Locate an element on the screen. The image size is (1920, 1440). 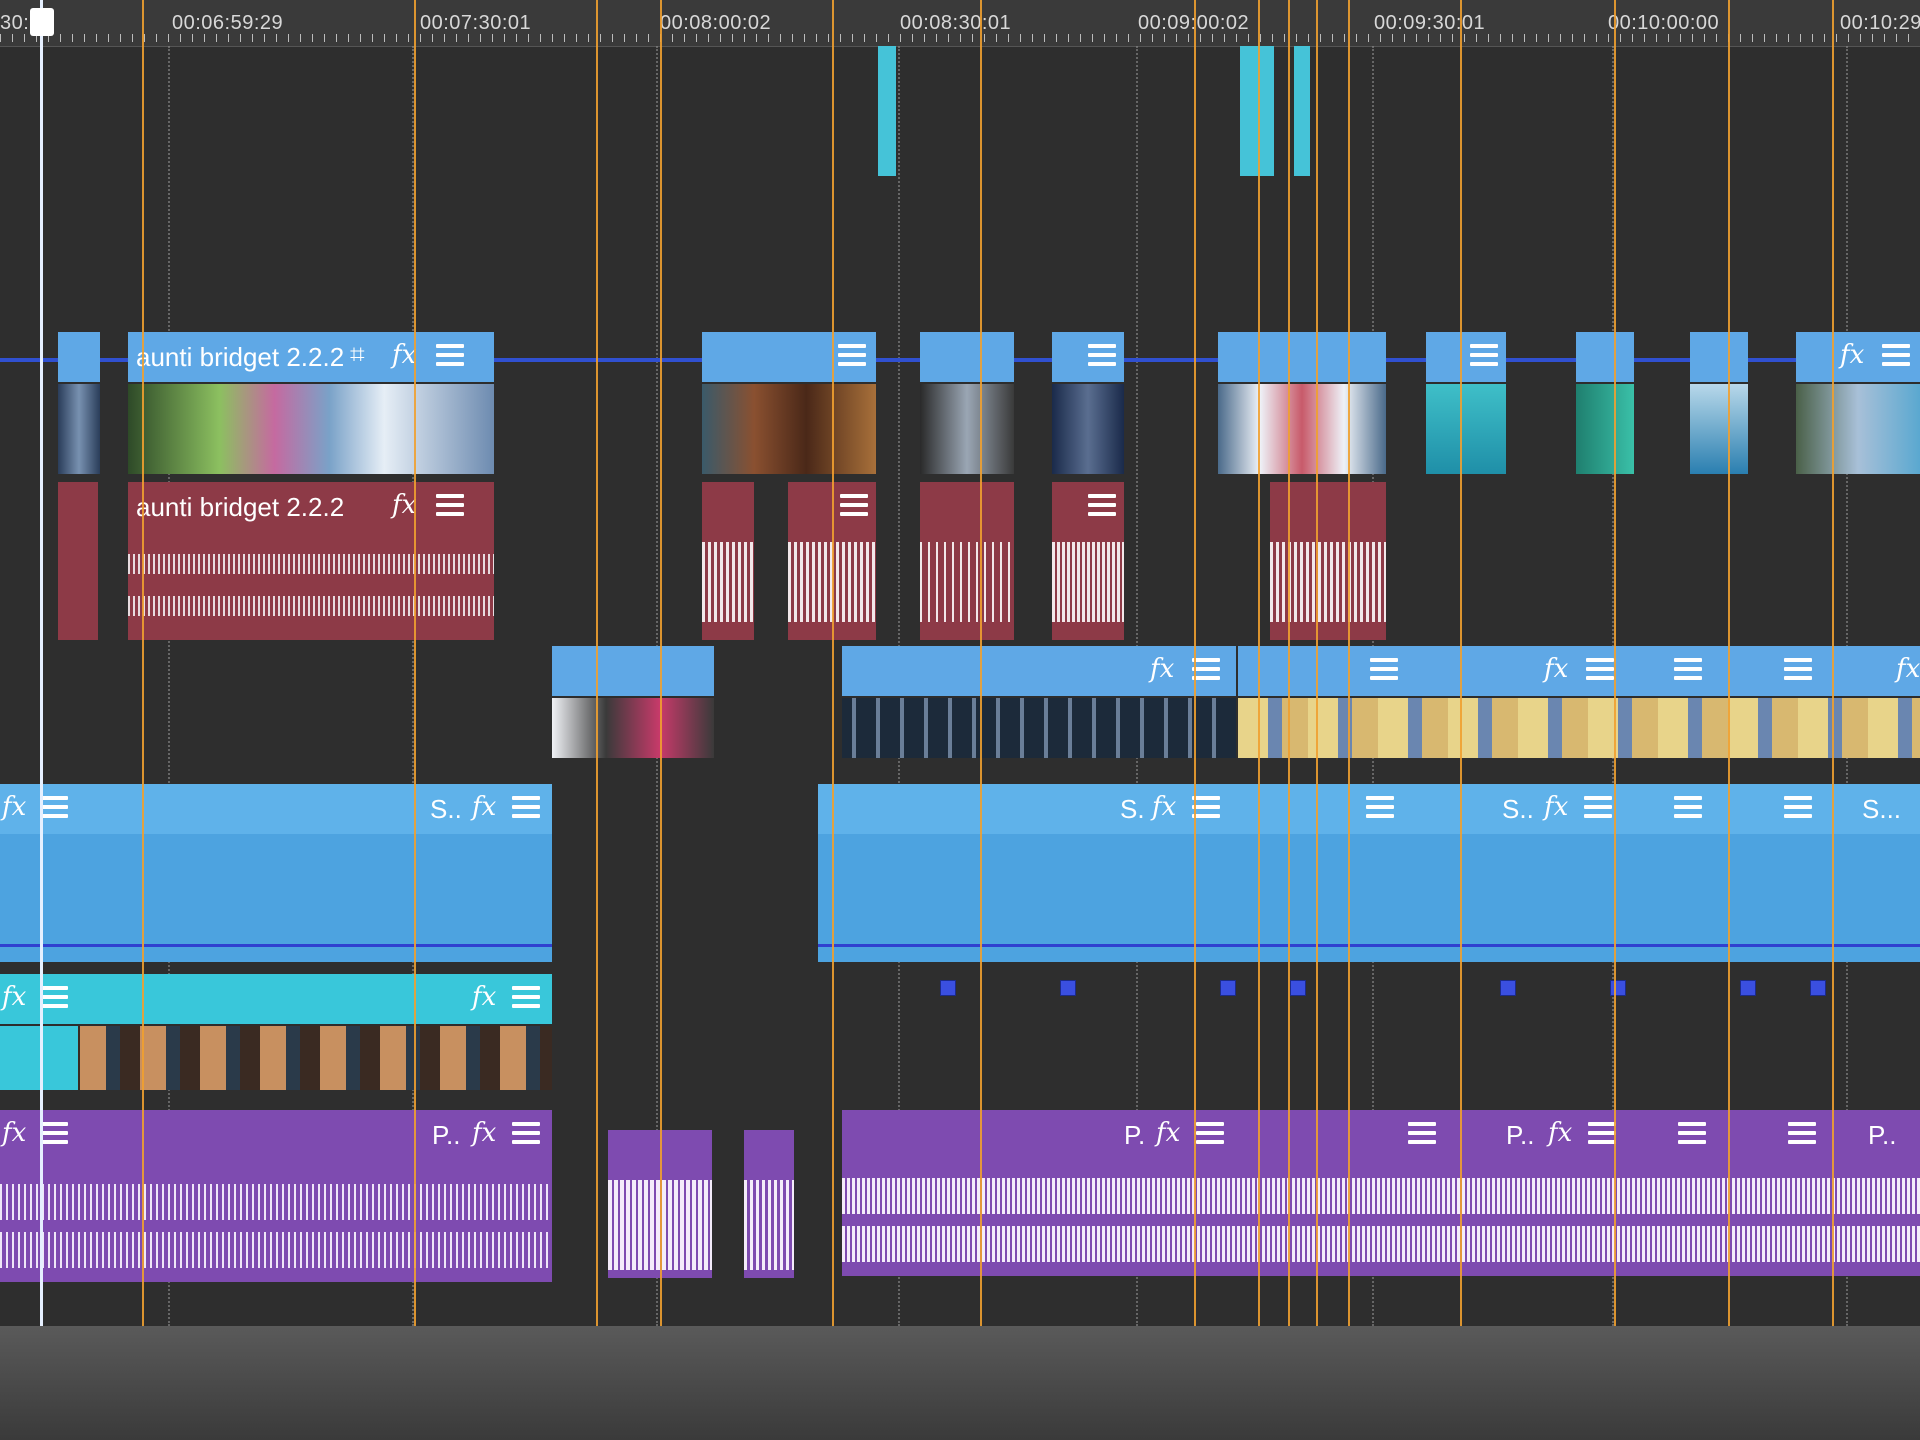
audio-clip-aunti-bridget: aunti bridget 2.2.2 fx is located at coordinates (311, 561).